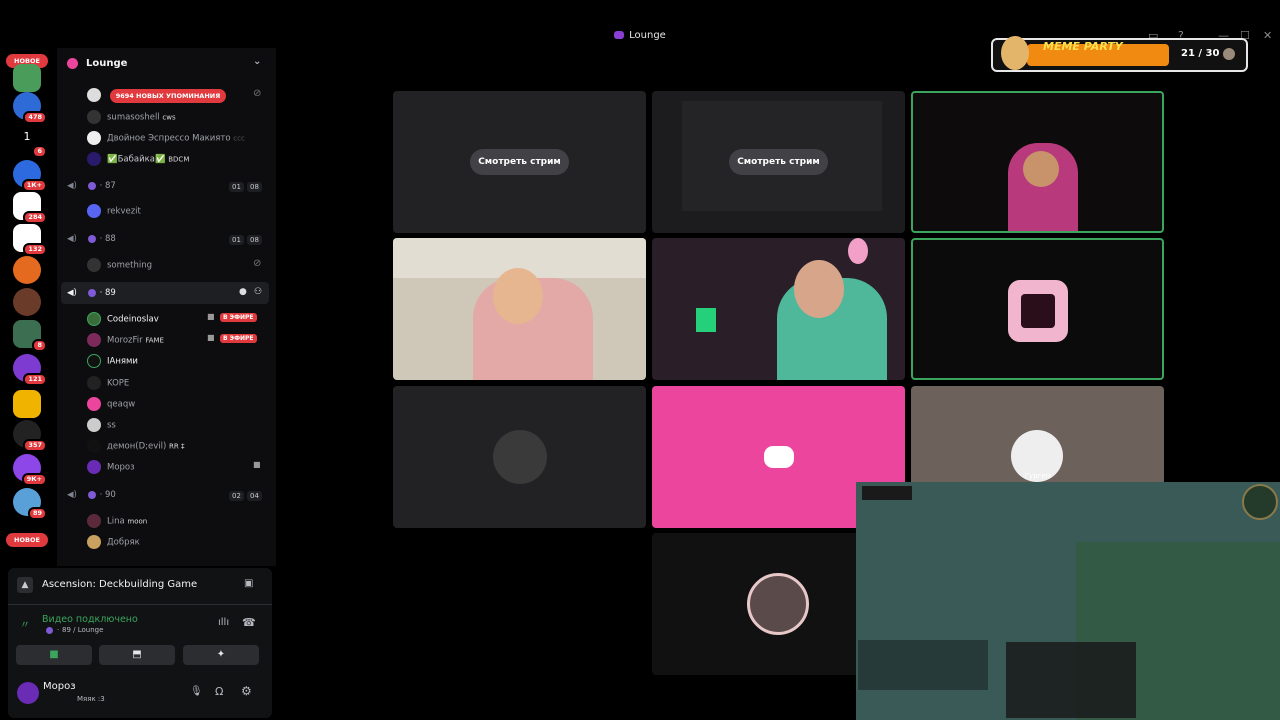 Image resolution: width=1280 pixels, height=720 pixels. Describe the element at coordinates (30, 336) in the screenshot. I see `server-icon: 8` at that location.